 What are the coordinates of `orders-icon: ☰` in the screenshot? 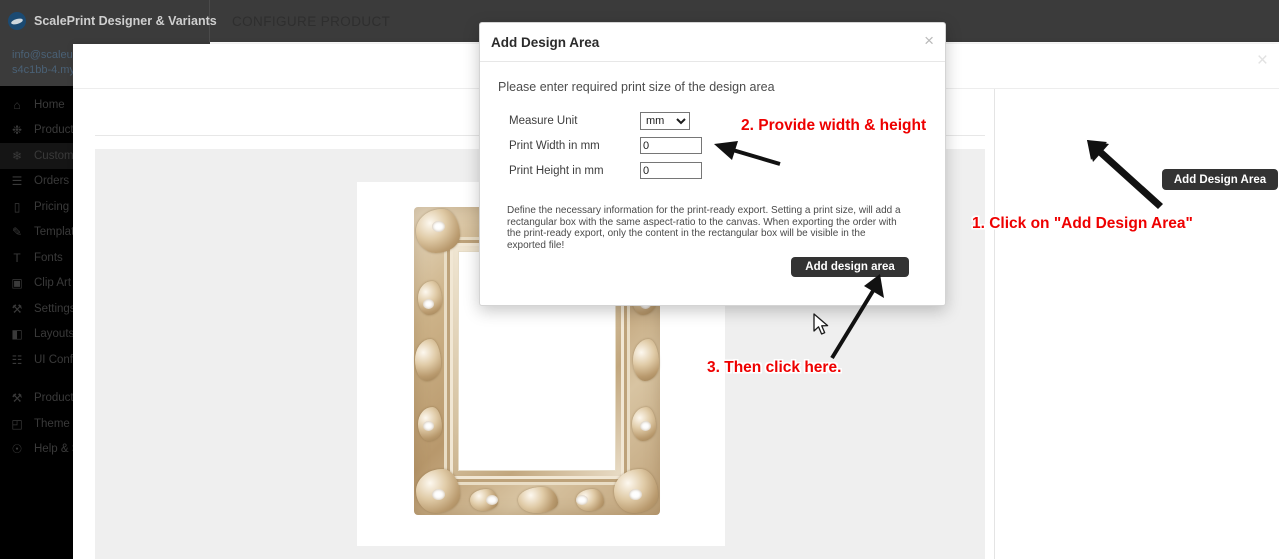 It's located at (17, 181).